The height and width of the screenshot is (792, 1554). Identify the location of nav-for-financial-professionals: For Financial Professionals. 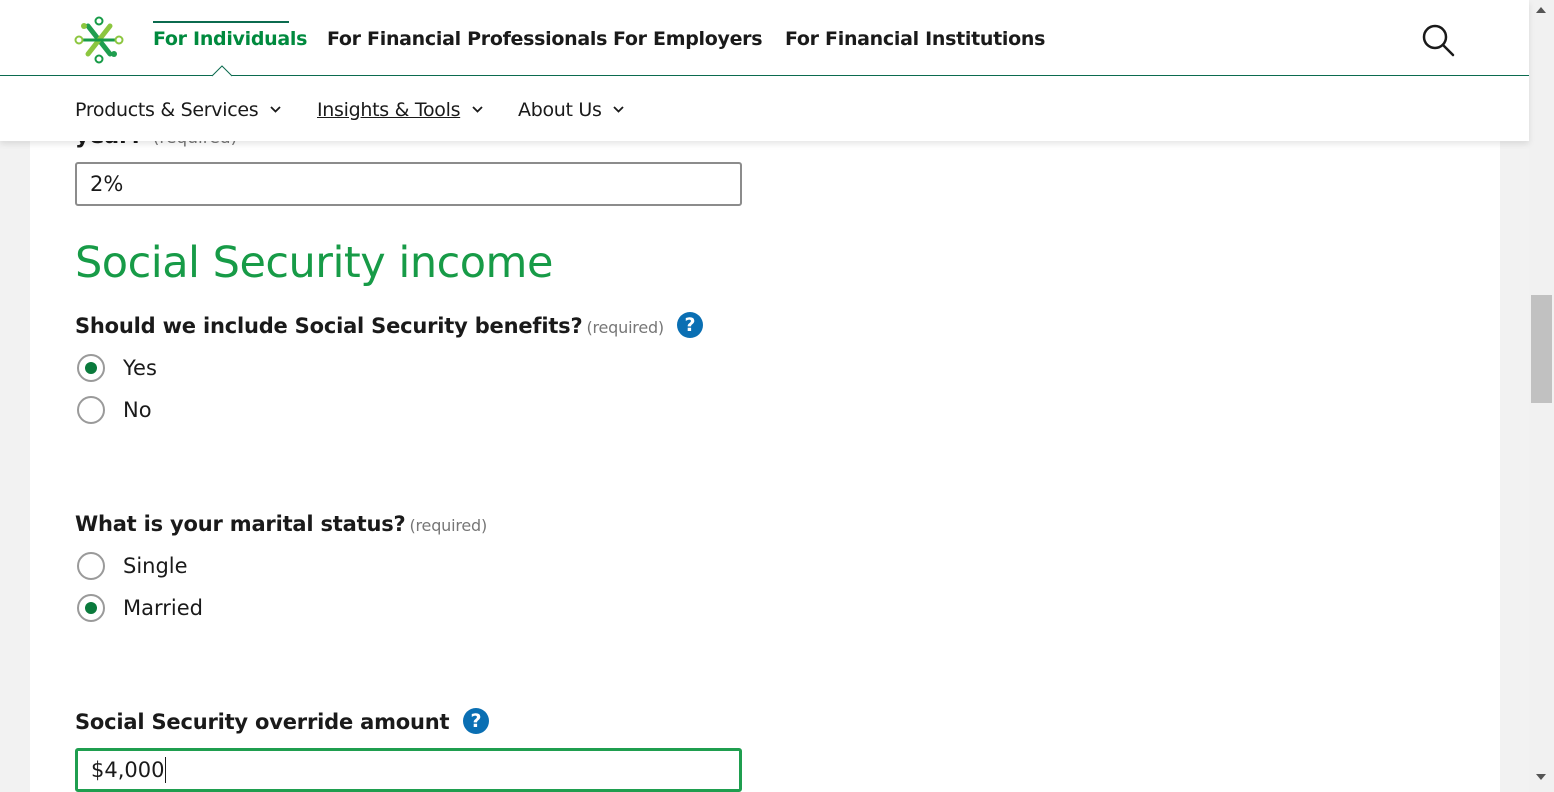
(467, 39).